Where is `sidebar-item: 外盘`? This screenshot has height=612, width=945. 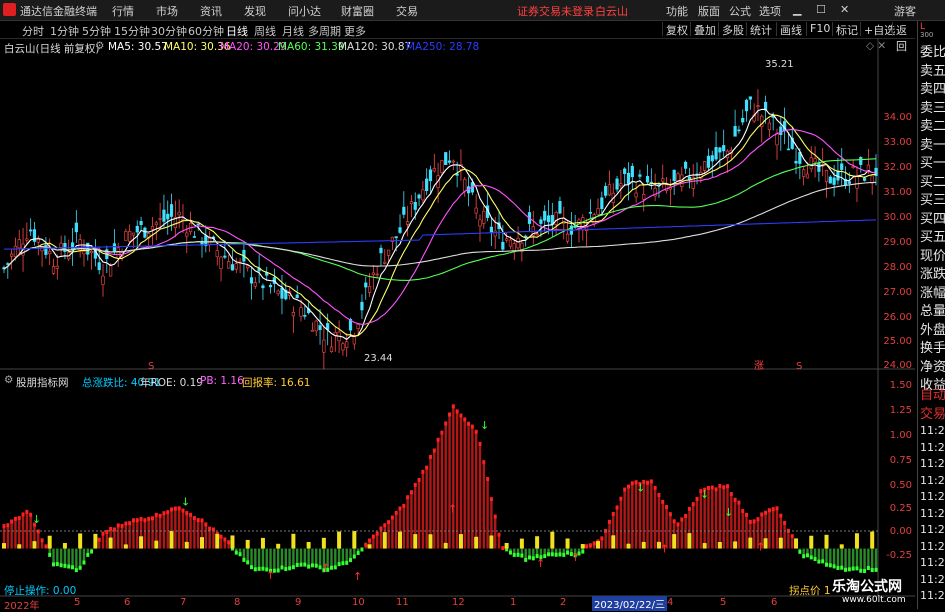
sidebar-item: 外盘 is located at coordinates (932, 328).